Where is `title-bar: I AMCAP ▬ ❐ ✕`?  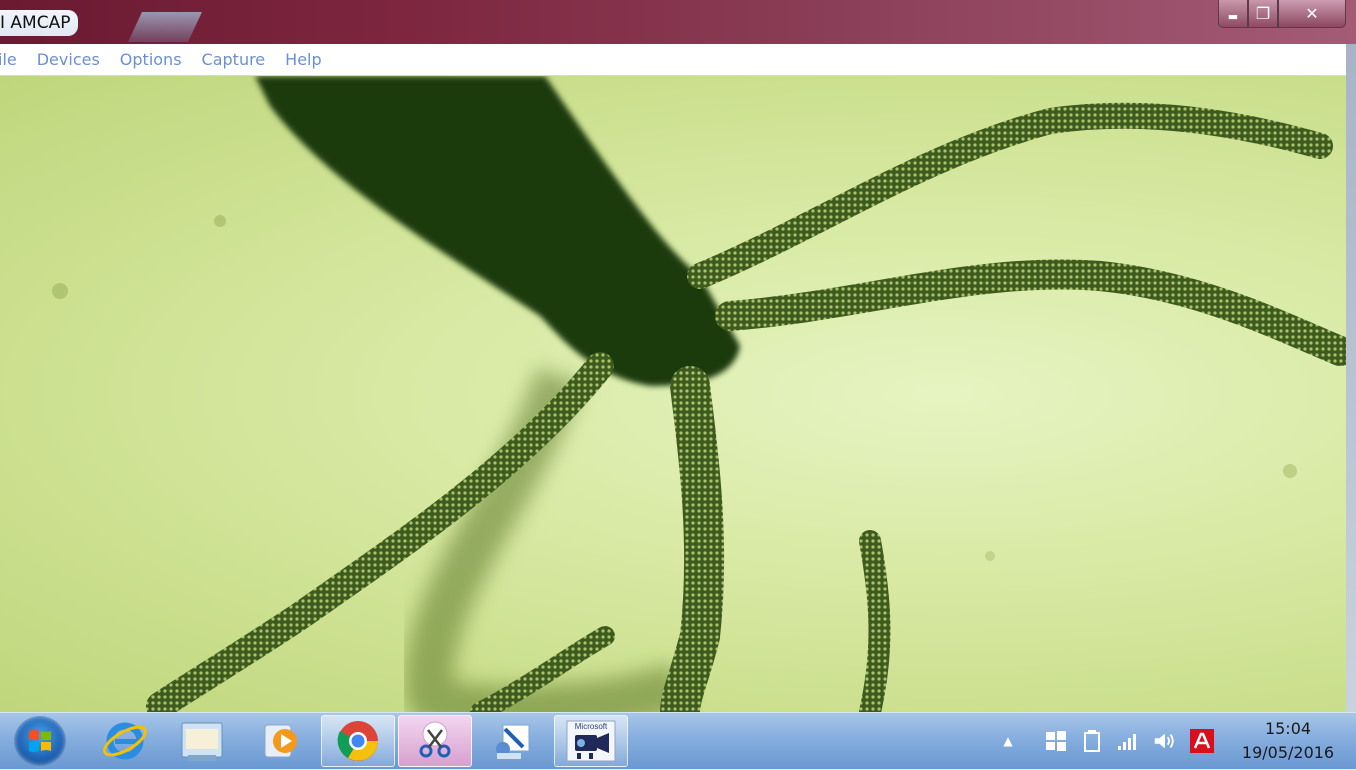 title-bar: I AMCAP ▬ ❐ ✕ is located at coordinates (678, 22).